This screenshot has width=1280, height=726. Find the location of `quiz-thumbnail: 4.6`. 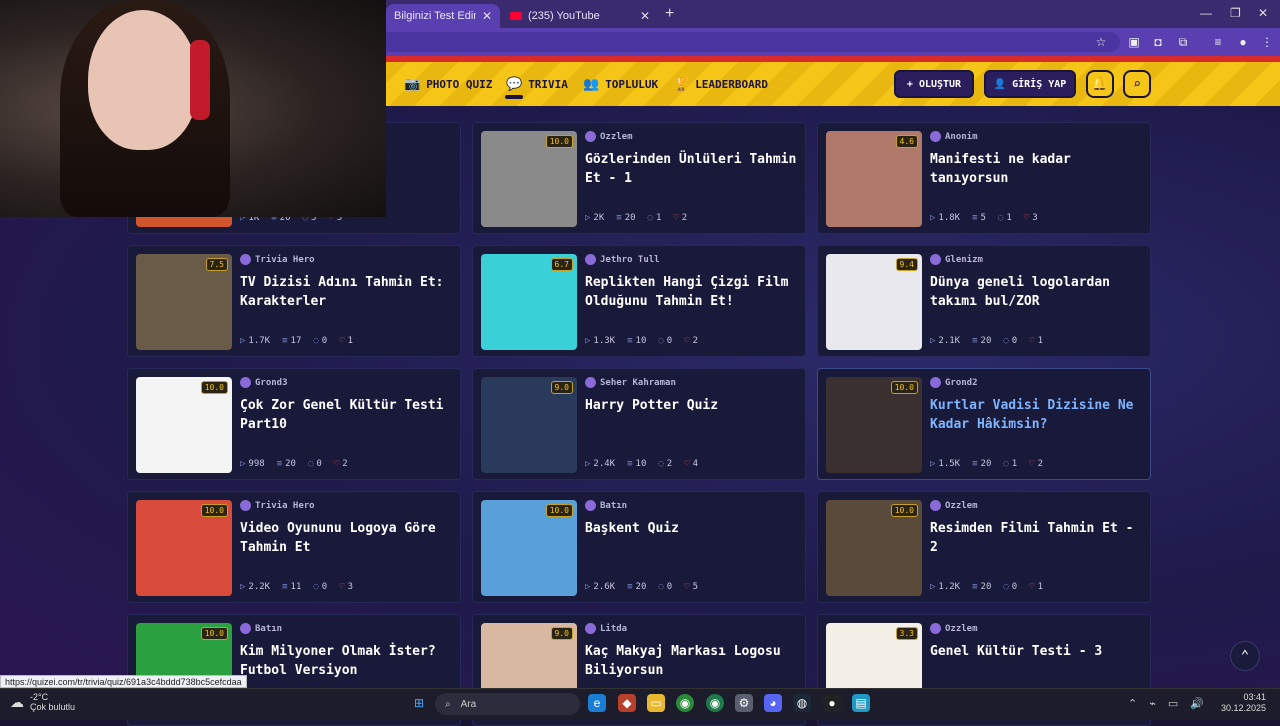

quiz-thumbnail: 4.6 is located at coordinates (874, 179).